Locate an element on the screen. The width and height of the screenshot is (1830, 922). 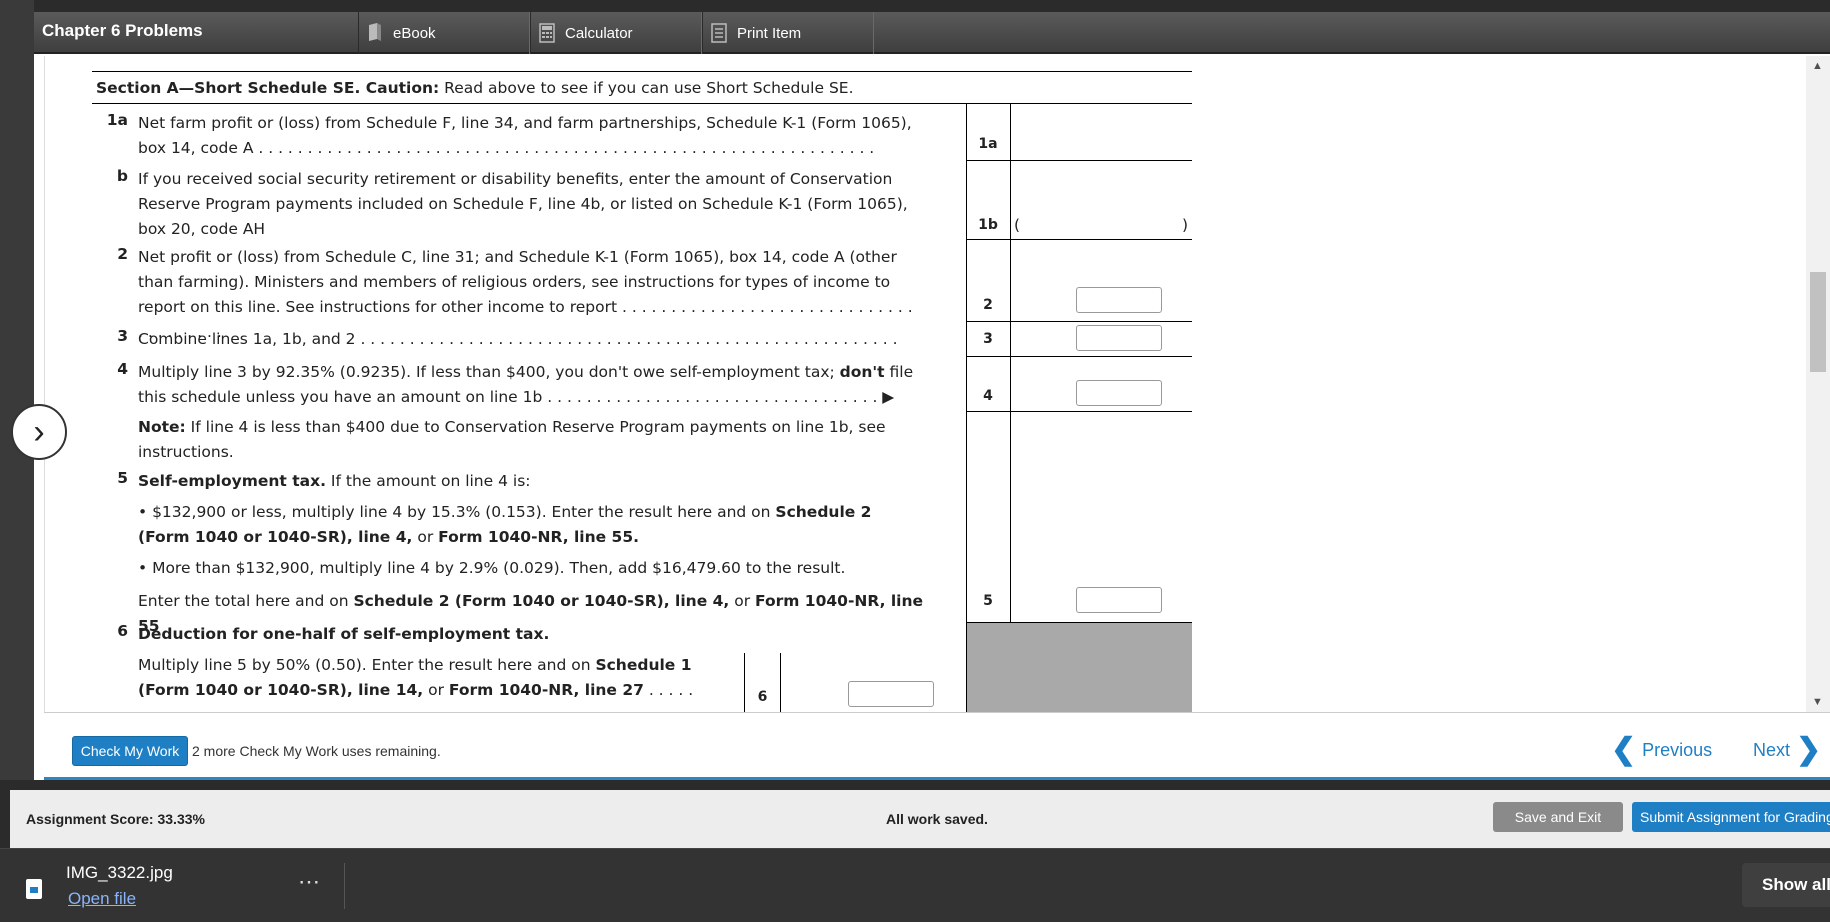
save-and-exit-button: Save and Exit is located at coordinates (1558, 817).